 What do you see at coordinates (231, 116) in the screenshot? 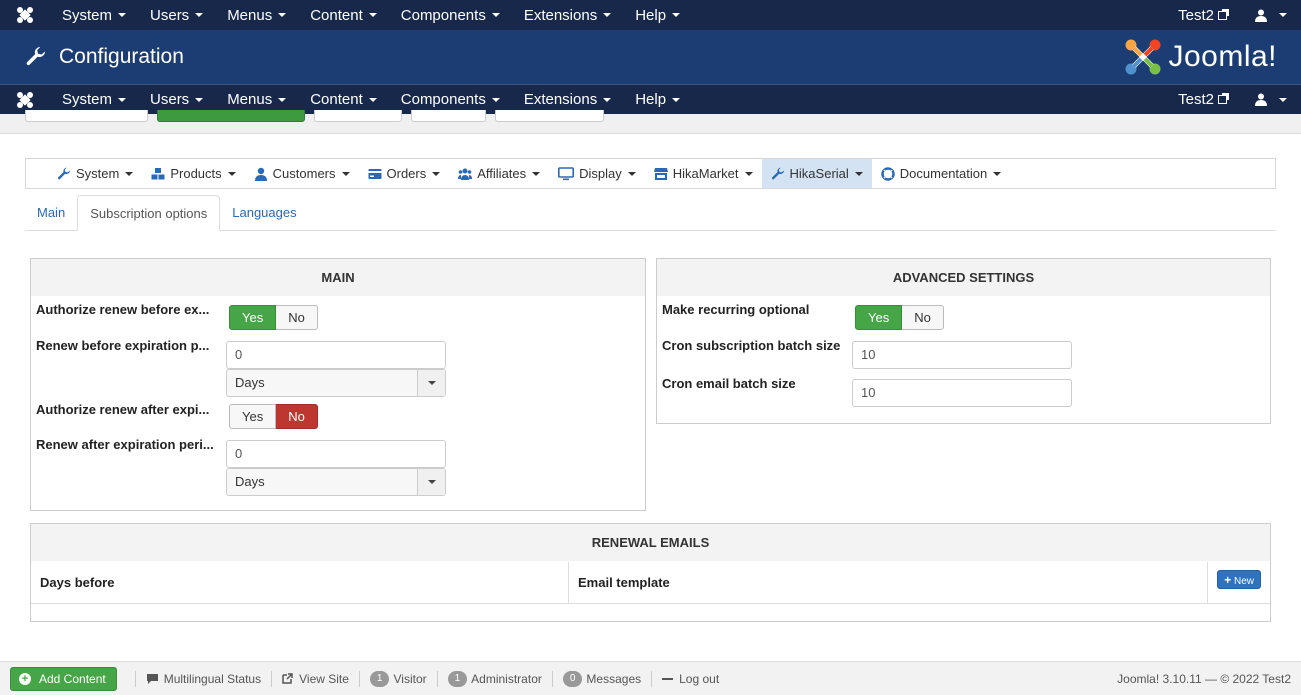
I see `toolbar-save-button` at bounding box center [231, 116].